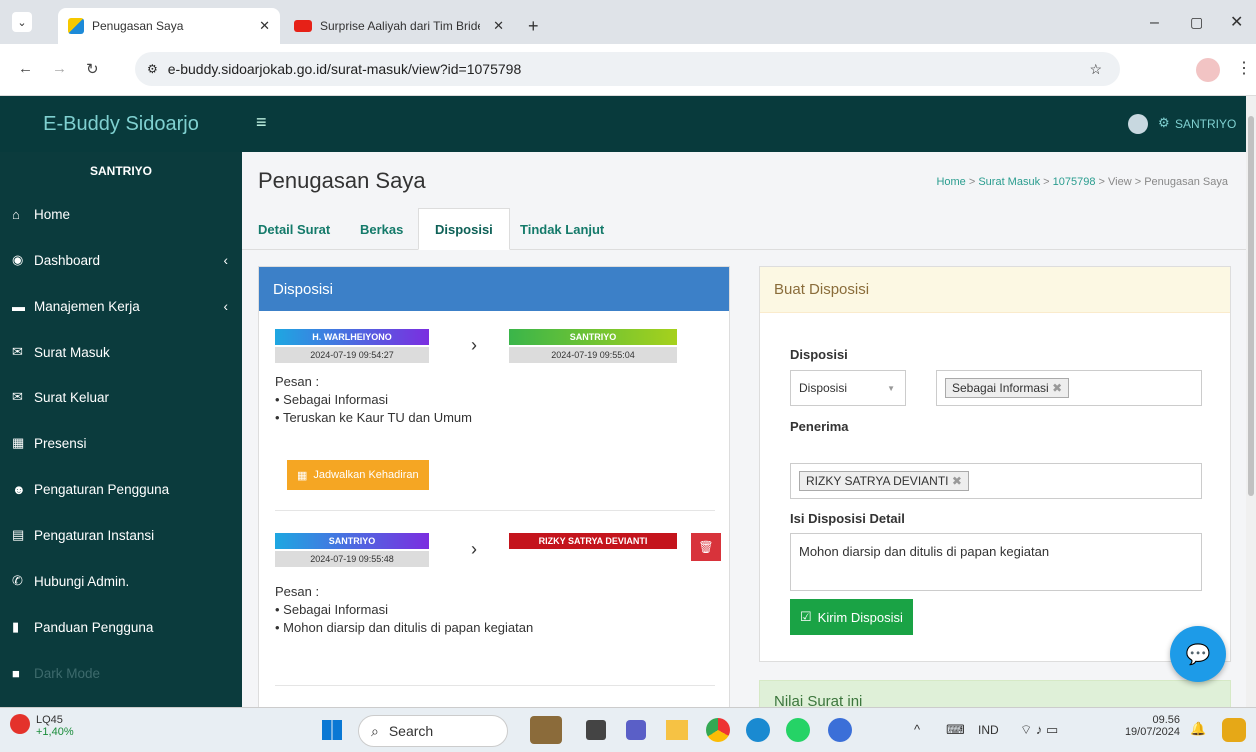 This screenshot has width=1256, height=752. What do you see at coordinates (706, 547) in the screenshot?
I see `delete-button: 🗑` at bounding box center [706, 547].